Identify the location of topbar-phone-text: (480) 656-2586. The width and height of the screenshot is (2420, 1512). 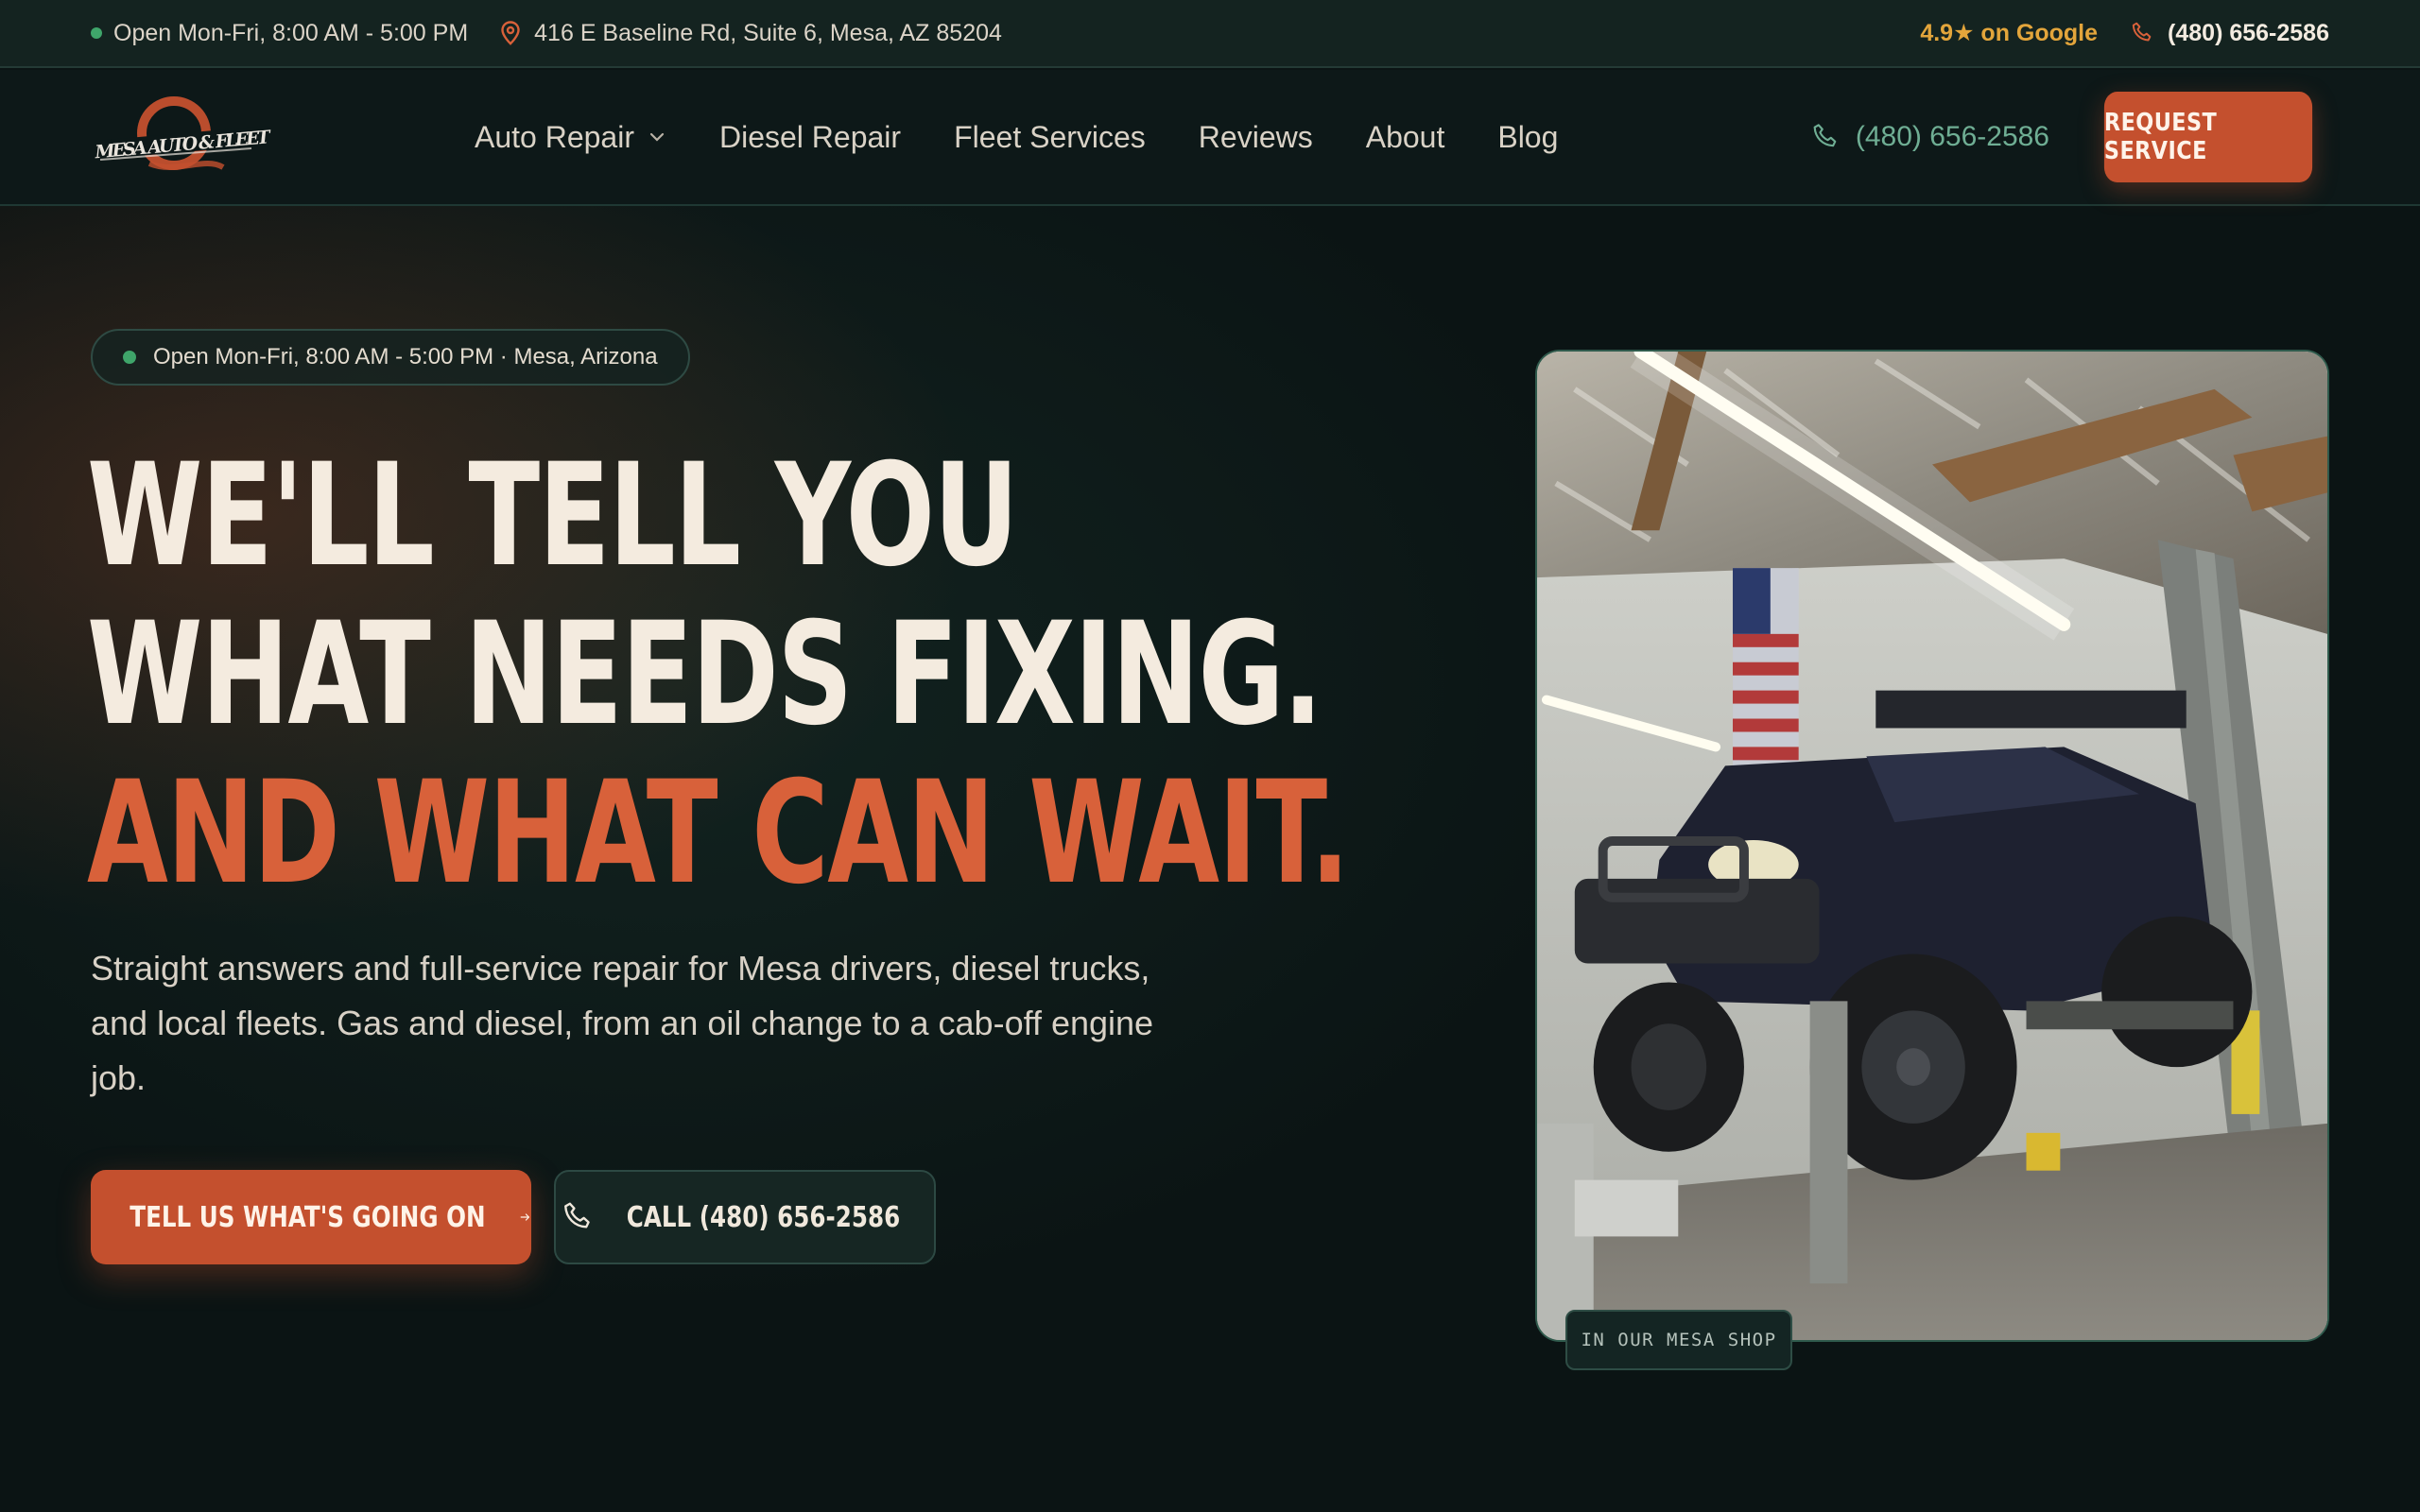
(2248, 32).